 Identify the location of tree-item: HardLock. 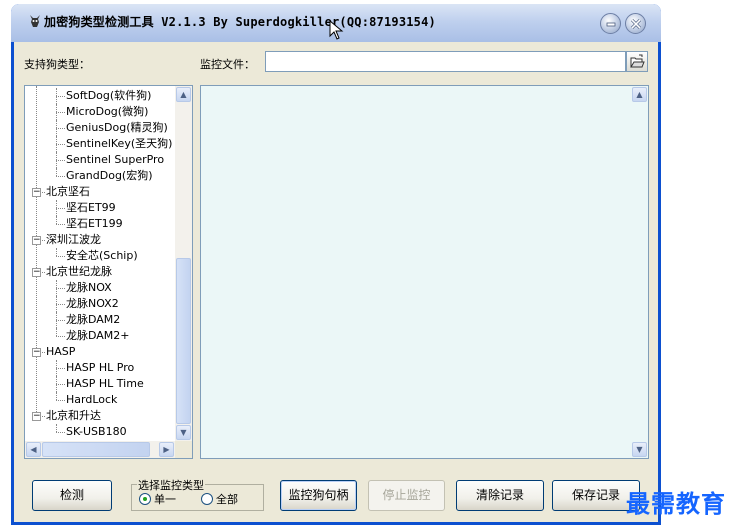
(91, 400).